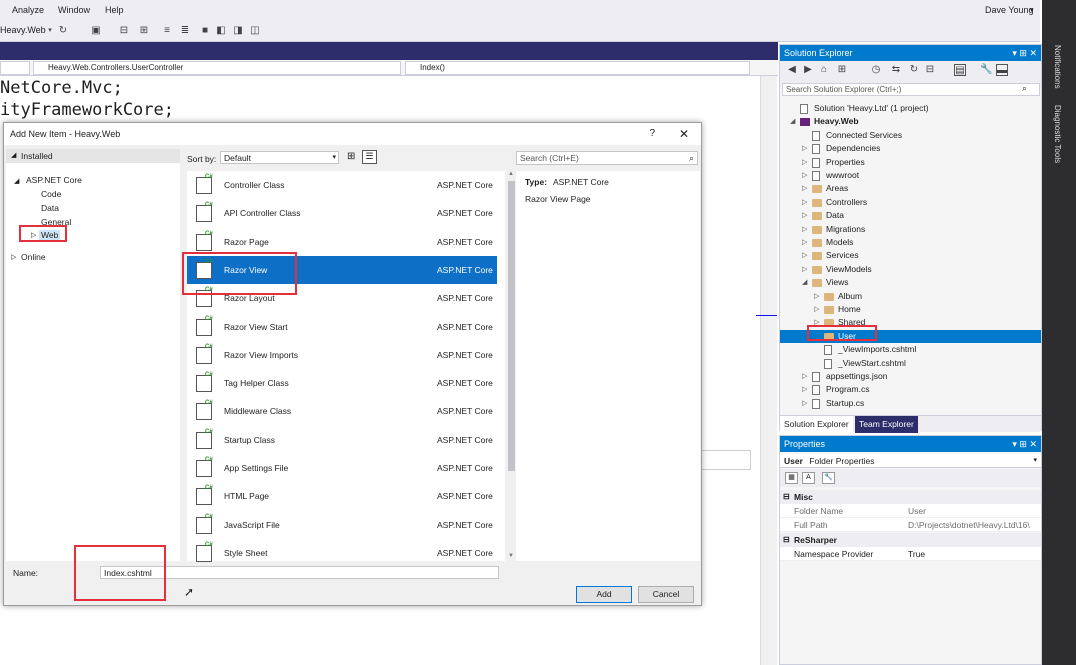 Image resolution: width=1076 pixels, height=665 pixels. What do you see at coordinates (910, 511) in the screenshot?
I see `property-row: Folder Name User` at bounding box center [910, 511].